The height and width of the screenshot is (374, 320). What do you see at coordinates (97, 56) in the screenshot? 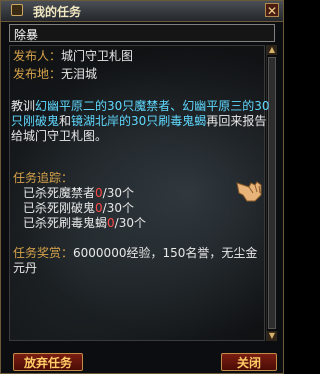
I see `publisher-value: 城门守卫札图` at bounding box center [97, 56].